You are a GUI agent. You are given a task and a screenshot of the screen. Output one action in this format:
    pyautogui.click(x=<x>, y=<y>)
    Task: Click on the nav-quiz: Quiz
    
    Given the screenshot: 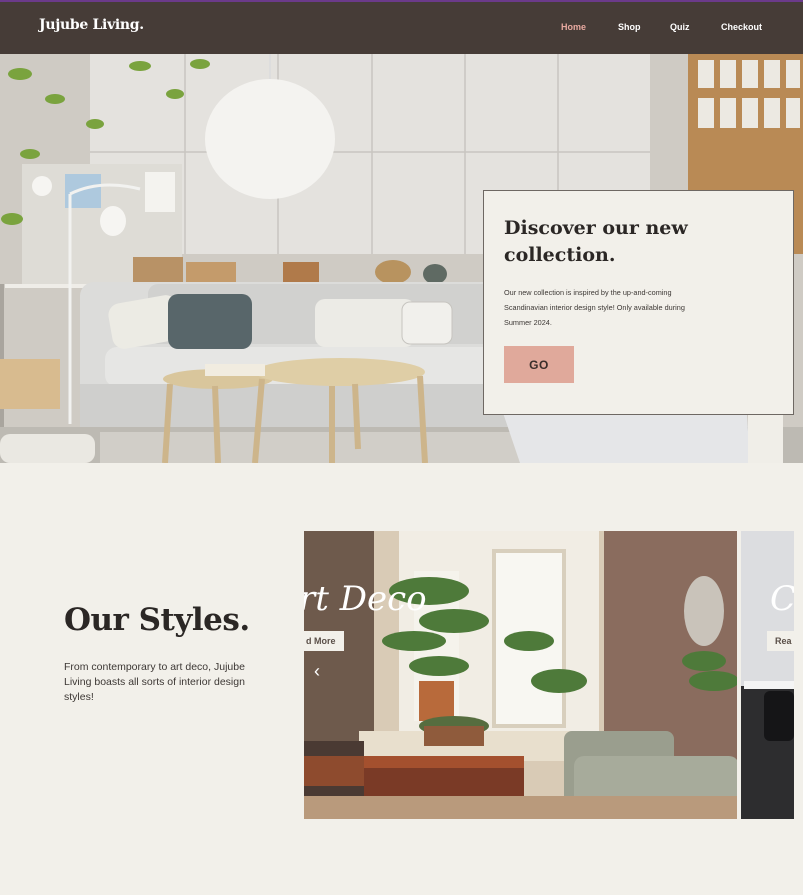 What is the action you would take?
    pyautogui.click(x=680, y=27)
    